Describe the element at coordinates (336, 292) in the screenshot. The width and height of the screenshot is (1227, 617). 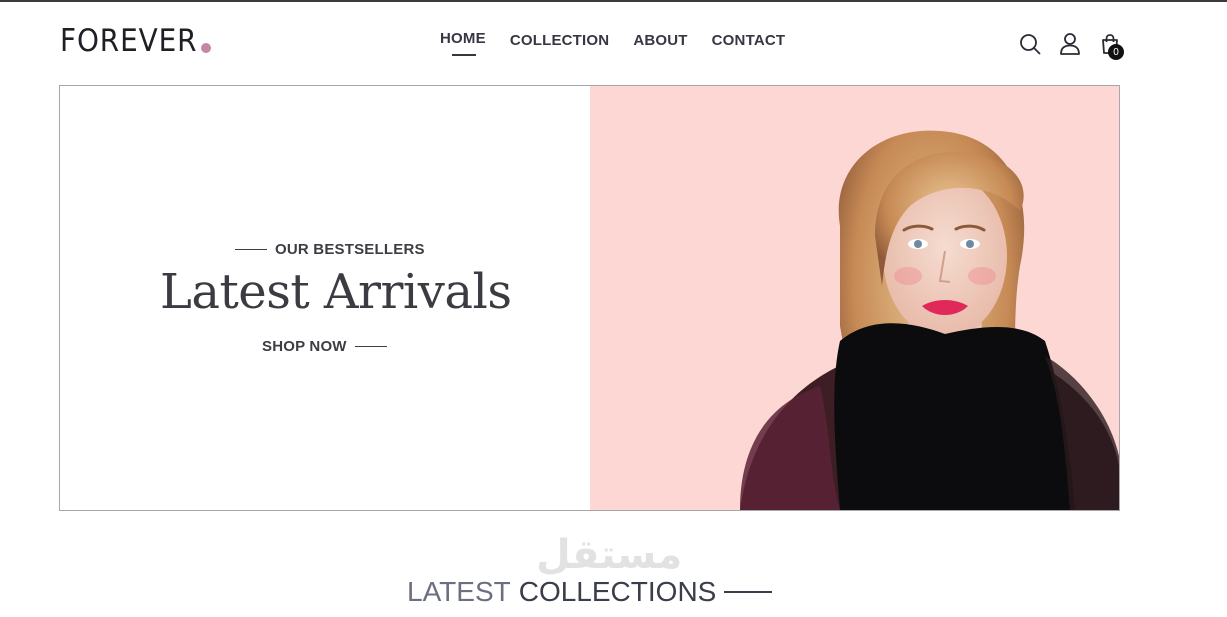
I see `hero-headline: Latest Arrivals` at that location.